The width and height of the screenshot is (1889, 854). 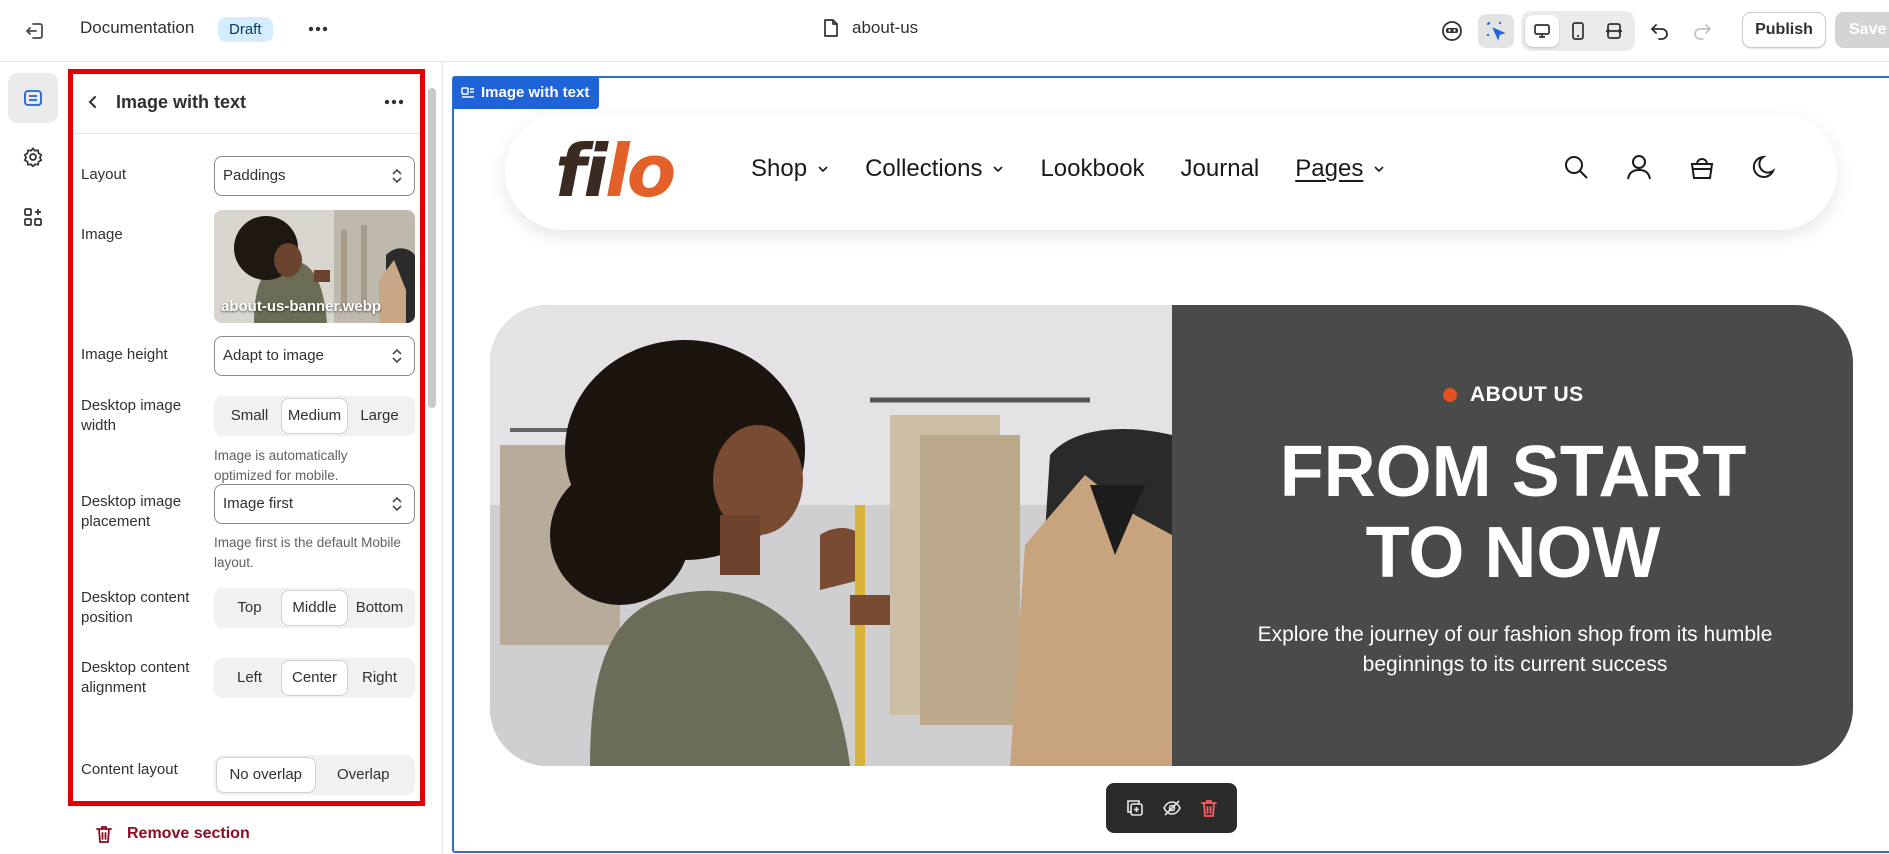 I want to click on nav-shop-label: Shop, so click(x=779, y=168).